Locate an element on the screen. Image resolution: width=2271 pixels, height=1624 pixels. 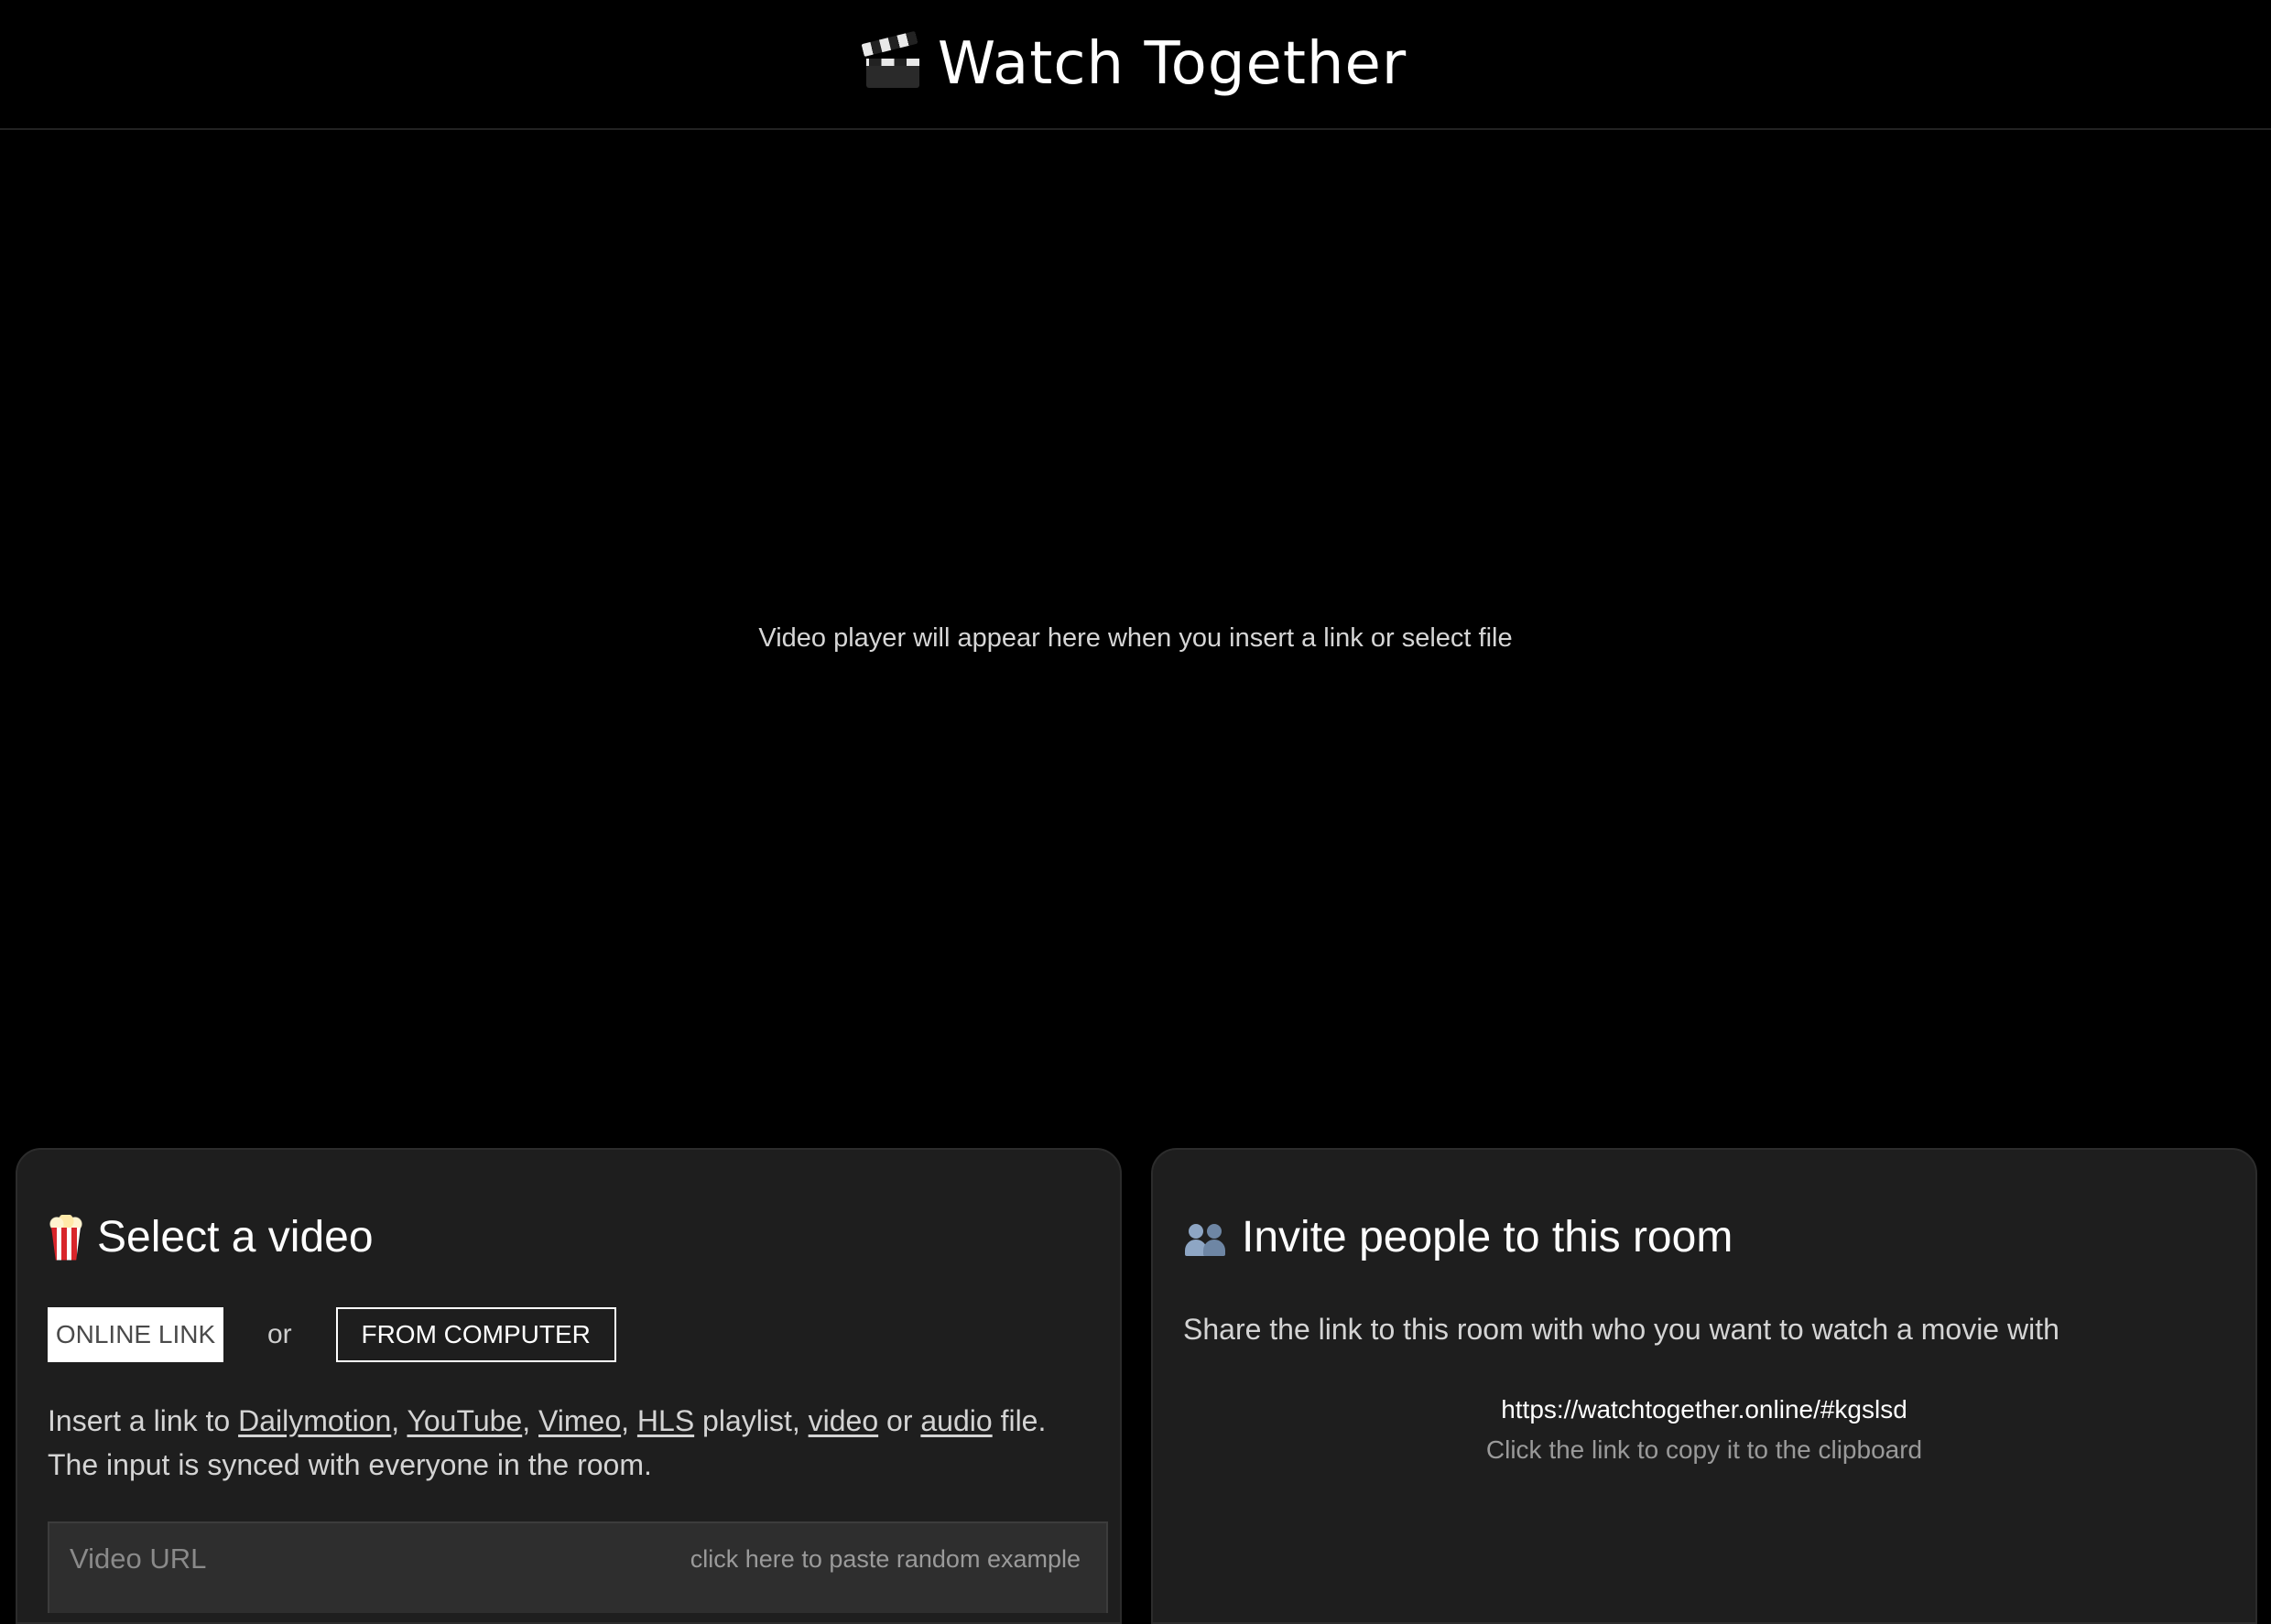
room-link-wrapper: https://watchtogether.online/#kgslsd is located at coordinates (1704, 1409).